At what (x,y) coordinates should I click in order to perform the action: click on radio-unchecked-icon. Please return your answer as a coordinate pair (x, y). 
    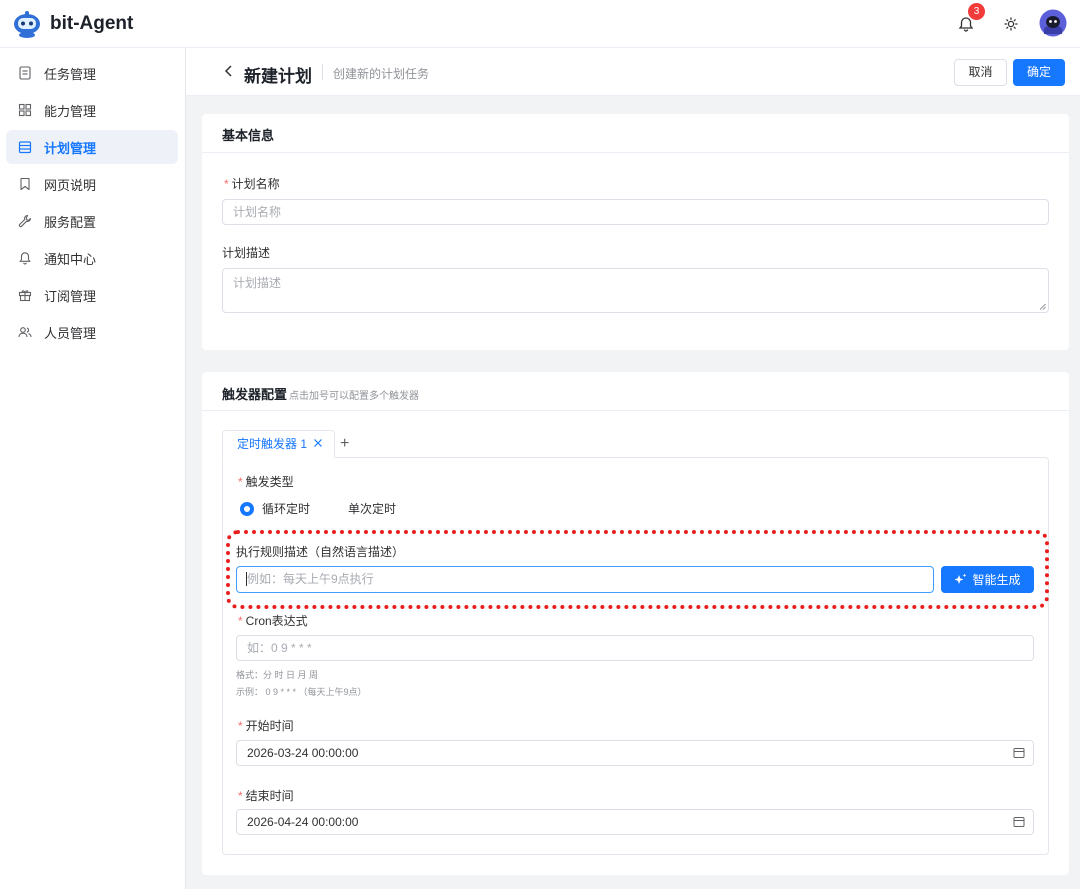
    Looking at the image, I should click on (333, 508).